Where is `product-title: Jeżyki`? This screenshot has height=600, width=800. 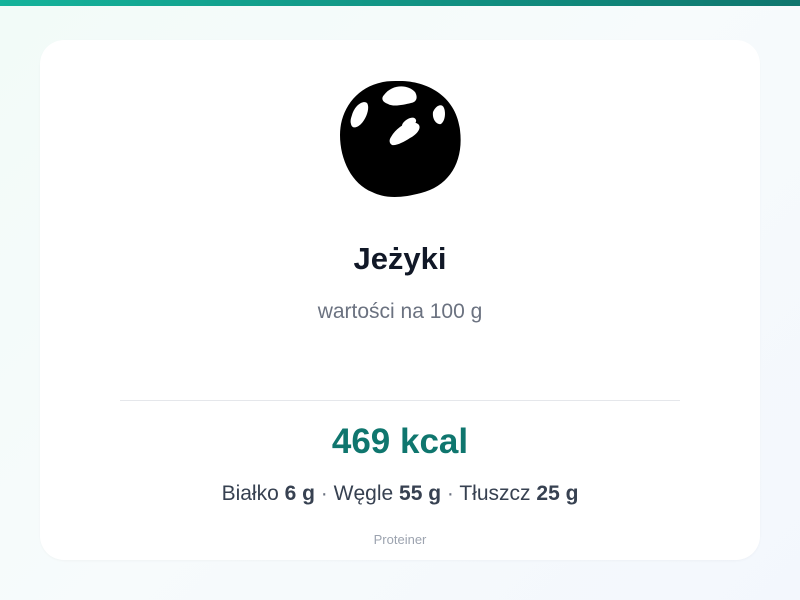
product-title: Jeżyki is located at coordinates (400, 258).